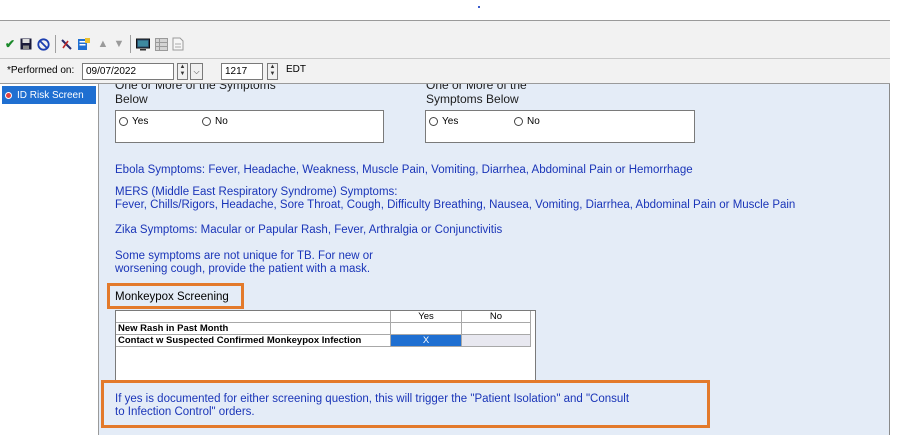 The width and height of the screenshot is (899, 435). Describe the element at coordinates (253, 317) in the screenshot. I see `grid-header-question` at that location.